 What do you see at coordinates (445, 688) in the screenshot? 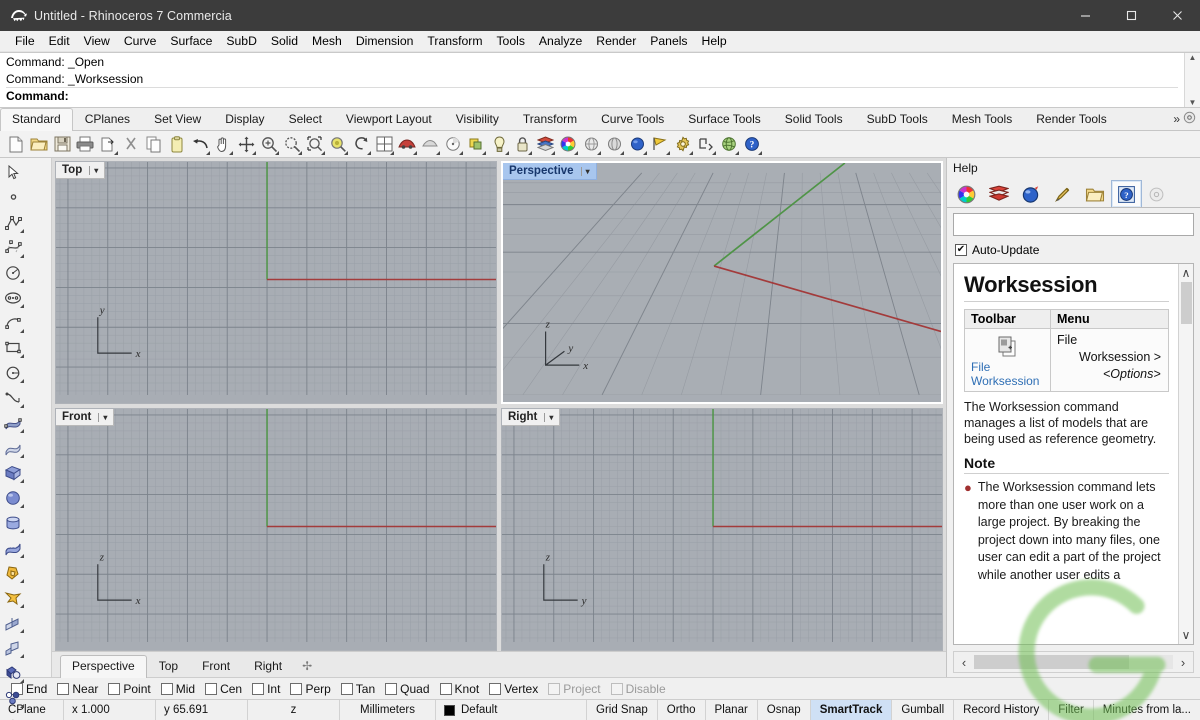
I see `osnap-knot-checkbox` at bounding box center [445, 688].